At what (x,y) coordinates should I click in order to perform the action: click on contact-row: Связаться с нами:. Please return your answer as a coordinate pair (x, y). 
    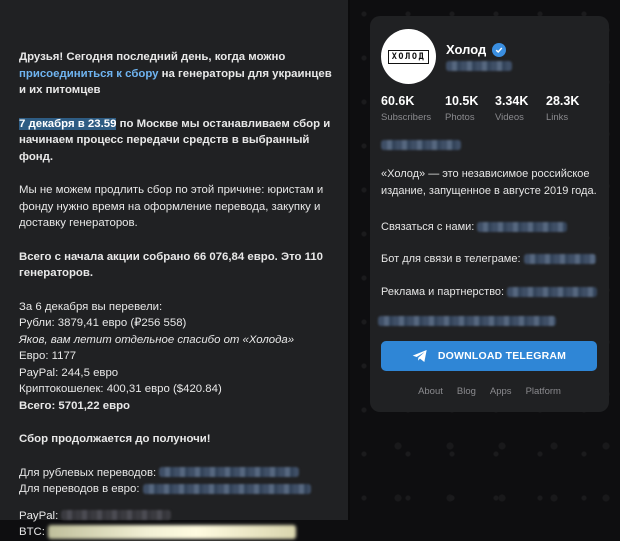
    Looking at the image, I should click on (474, 227).